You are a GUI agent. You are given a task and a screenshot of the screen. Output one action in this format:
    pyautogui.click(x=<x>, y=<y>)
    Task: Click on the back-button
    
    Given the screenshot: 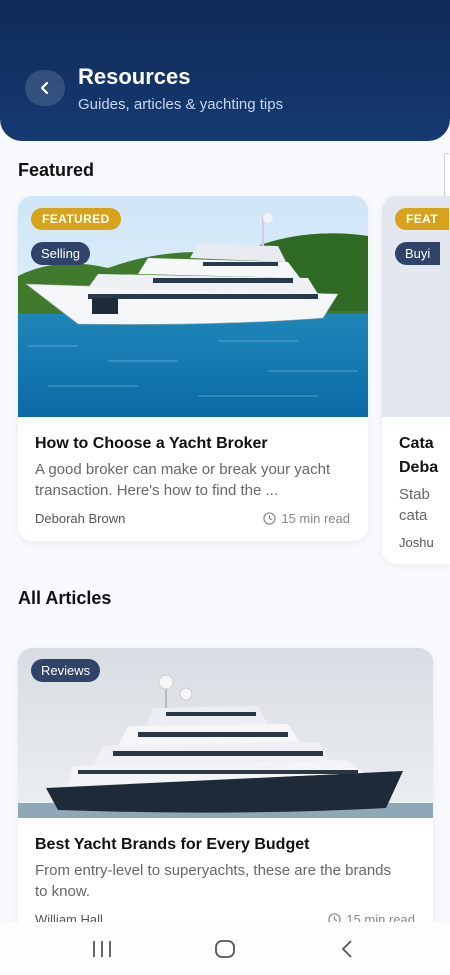 What is the action you would take?
    pyautogui.click(x=45, y=88)
    